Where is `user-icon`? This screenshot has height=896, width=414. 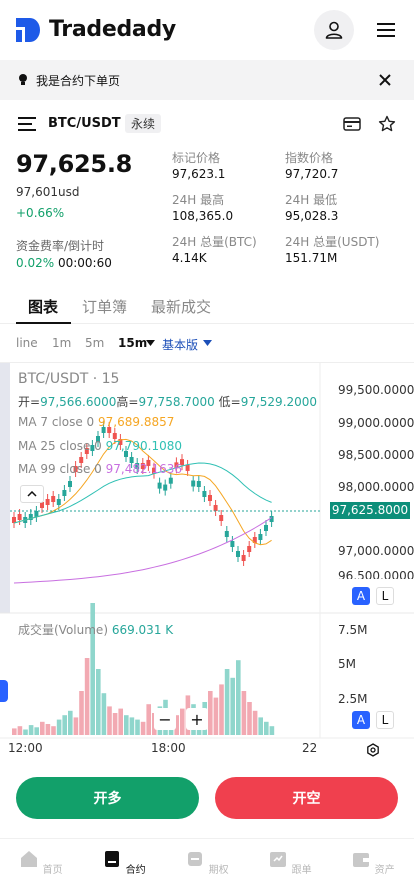
user-icon is located at coordinates (334, 30).